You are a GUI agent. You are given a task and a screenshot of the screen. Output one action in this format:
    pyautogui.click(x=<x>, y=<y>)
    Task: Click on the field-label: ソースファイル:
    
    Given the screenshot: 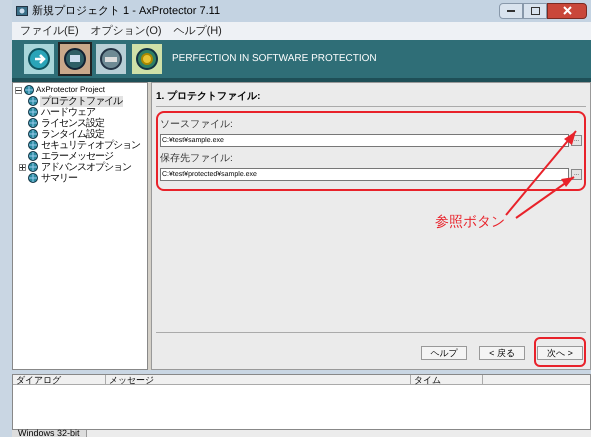 What is the action you would take?
    pyautogui.click(x=197, y=125)
    